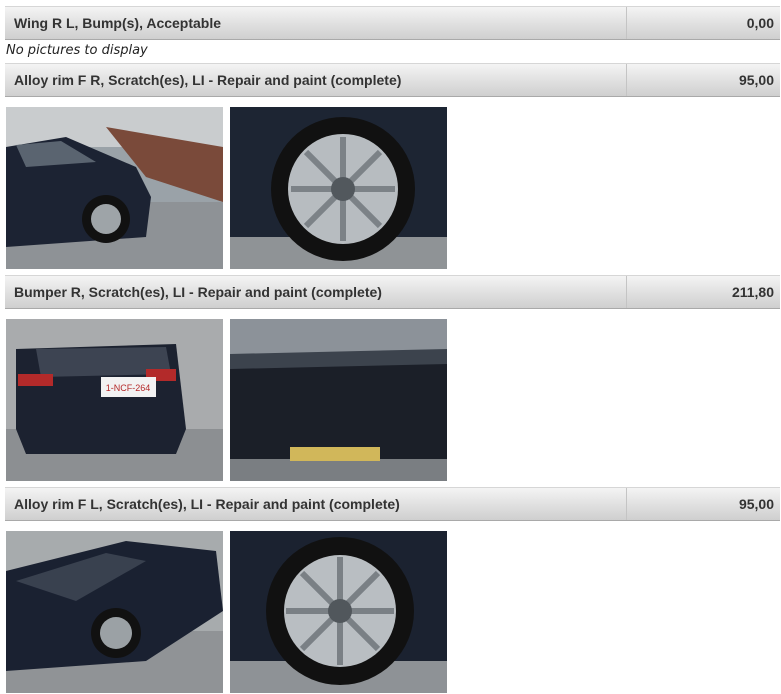  What do you see at coordinates (752, 292) in the screenshot?
I see `damage-price: 211,80` at bounding box center [752, 292].